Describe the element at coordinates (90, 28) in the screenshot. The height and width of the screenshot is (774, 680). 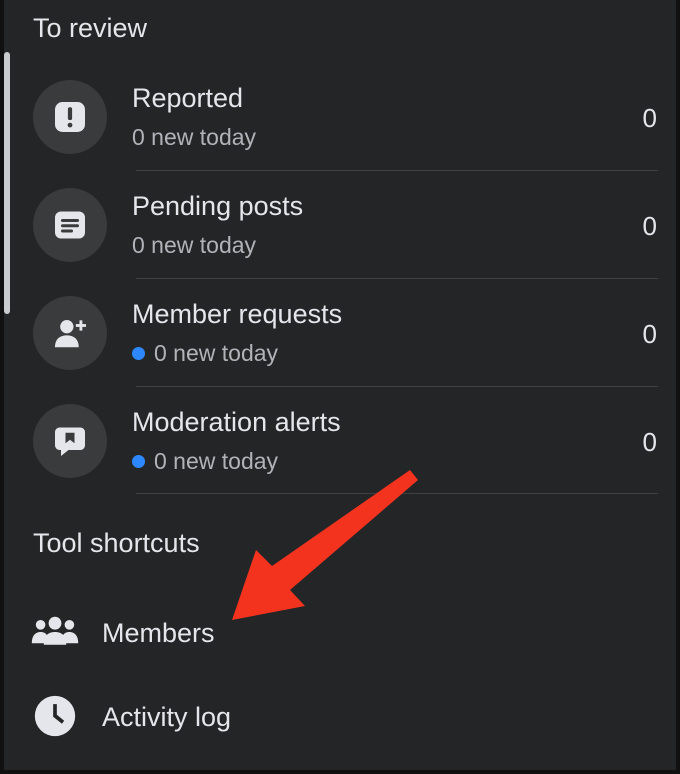
I see `section-title-to-review: To review` at that location.